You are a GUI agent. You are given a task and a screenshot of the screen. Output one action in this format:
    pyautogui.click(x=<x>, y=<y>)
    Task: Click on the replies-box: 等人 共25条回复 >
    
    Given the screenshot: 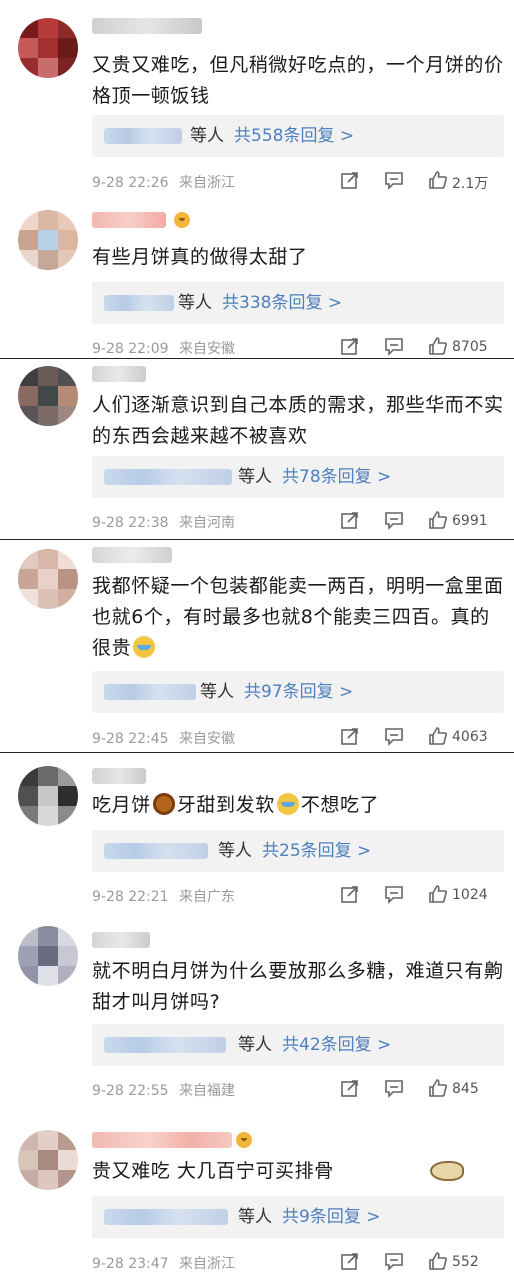 What is the action you would take?
    pyautogui.click(x=298, y=851)
    